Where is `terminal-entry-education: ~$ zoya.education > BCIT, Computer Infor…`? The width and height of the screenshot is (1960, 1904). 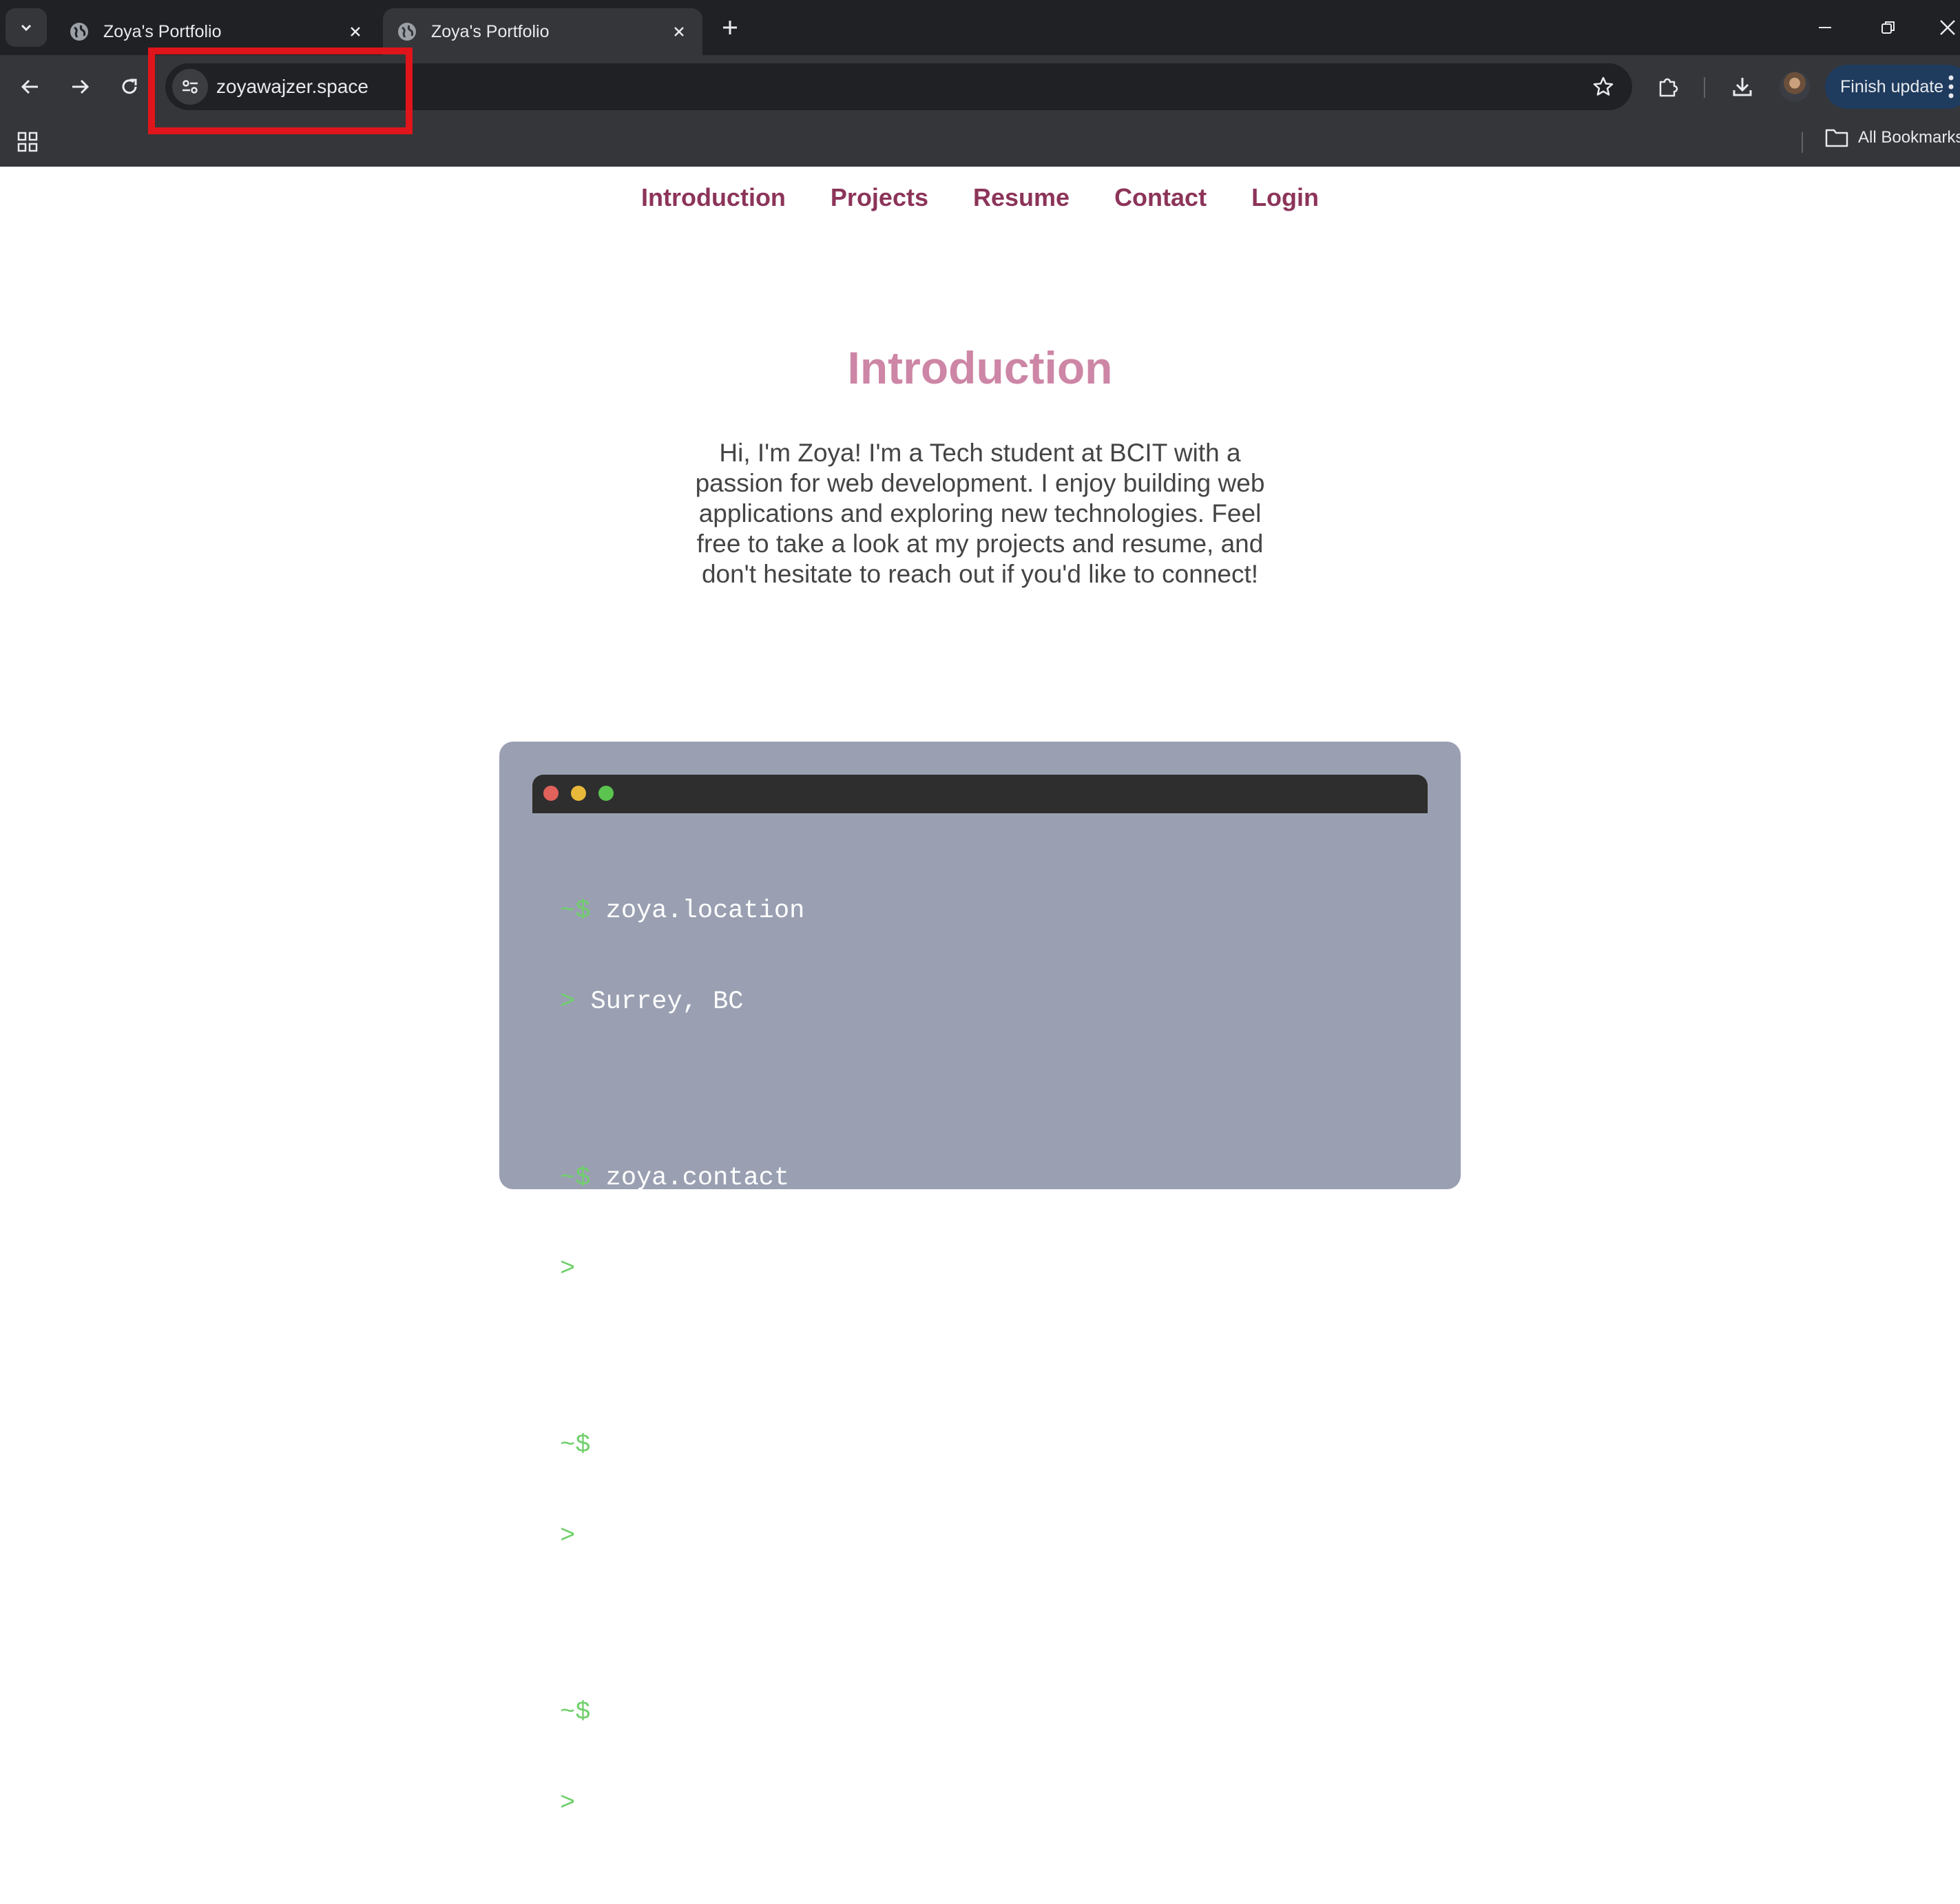
terminal-entry-education: ~$ zoya.education > BCIT, Computer Infor… is located at coordinates (858, 1758).